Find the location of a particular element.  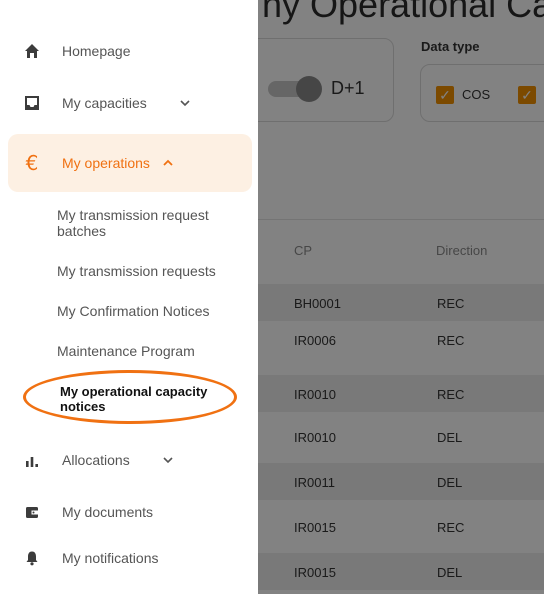

sidebar-item-label: My capacities is located at coordinates (104, 103).